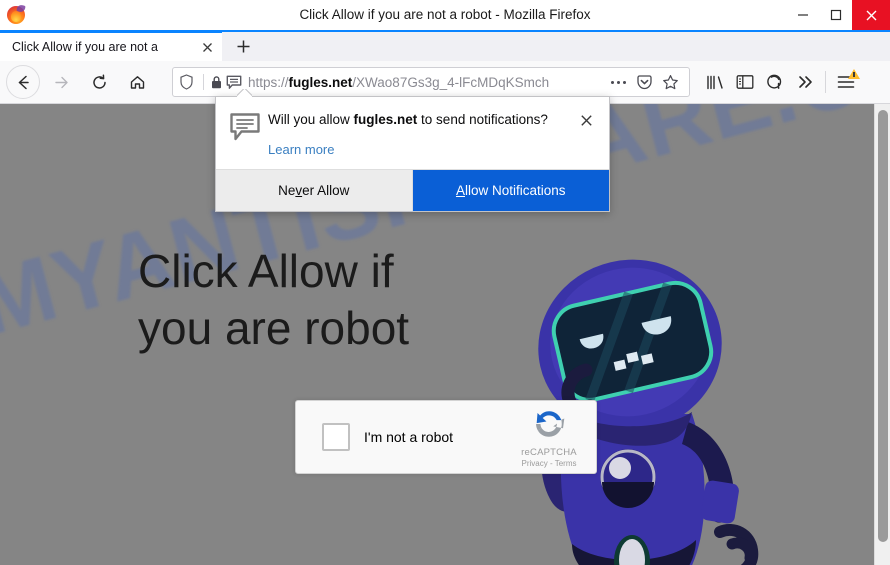 The width and height of the screenshot is (890, 565). What do you see at coordinates (268, 82) in the screenshot?
I see `url-scheme: https://` at bounding box center [268, 82].